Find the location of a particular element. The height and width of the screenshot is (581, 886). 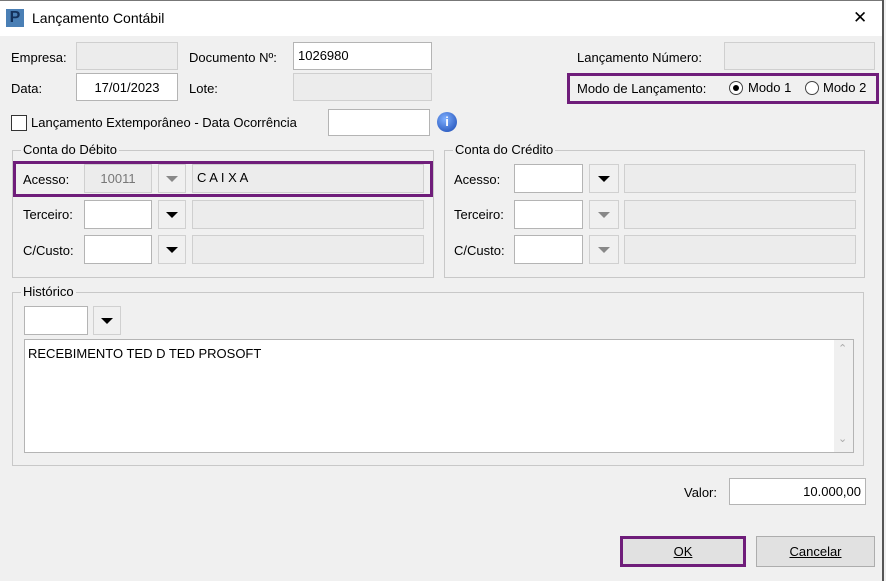

debito-terceiro-label: Terceiro: is located at coordinates (48, 214).